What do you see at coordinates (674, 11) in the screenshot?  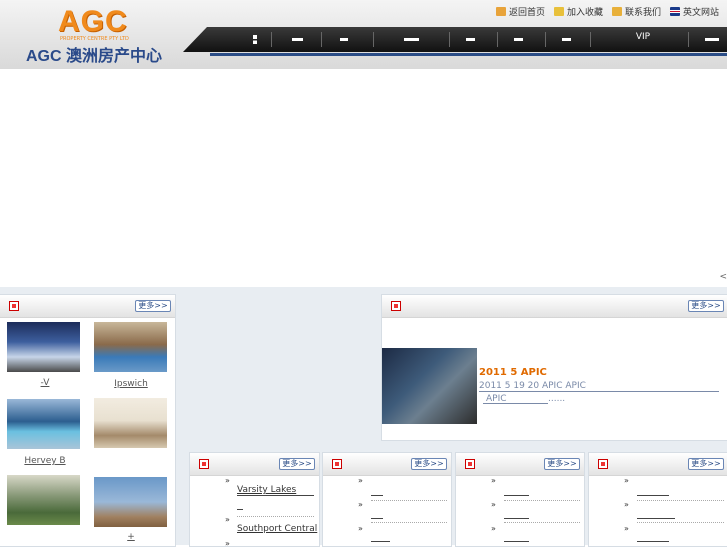 I see `uk-flag-icon` at bounding box center [674, 11].